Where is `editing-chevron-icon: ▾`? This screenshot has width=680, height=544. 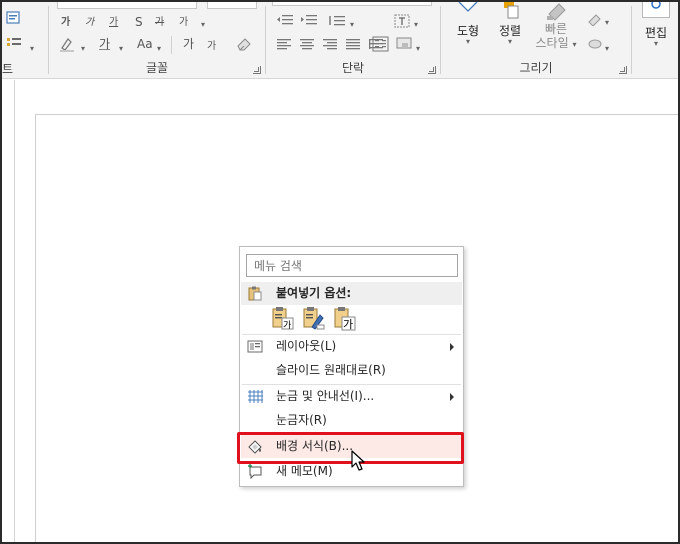
editing-chevron-icon: ▾ is located at coordinates (655, 43).